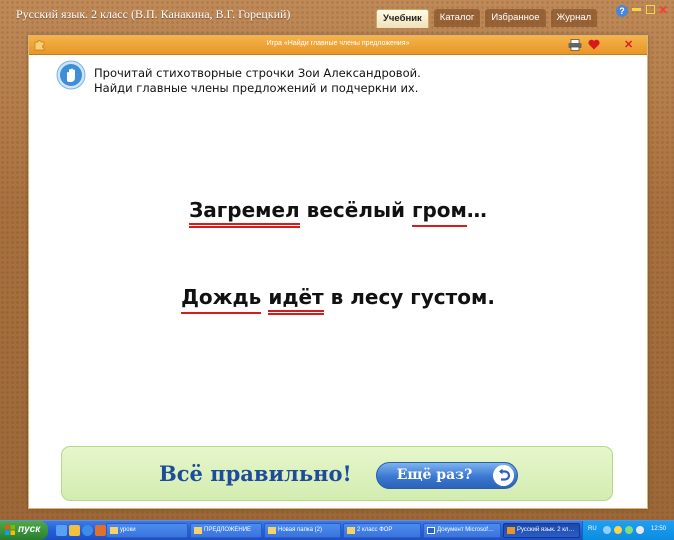  Describe the element at coordinates (434, 475) in the screenshot. I see `retry-button-label: Ещё раз?` at that location.